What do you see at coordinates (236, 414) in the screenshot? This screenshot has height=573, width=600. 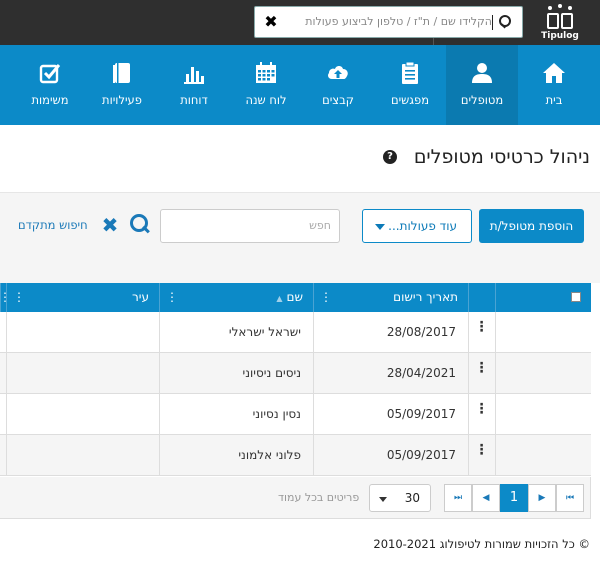 I see `cell-name: נסין נסיוני` at bounding box center [236, 414].